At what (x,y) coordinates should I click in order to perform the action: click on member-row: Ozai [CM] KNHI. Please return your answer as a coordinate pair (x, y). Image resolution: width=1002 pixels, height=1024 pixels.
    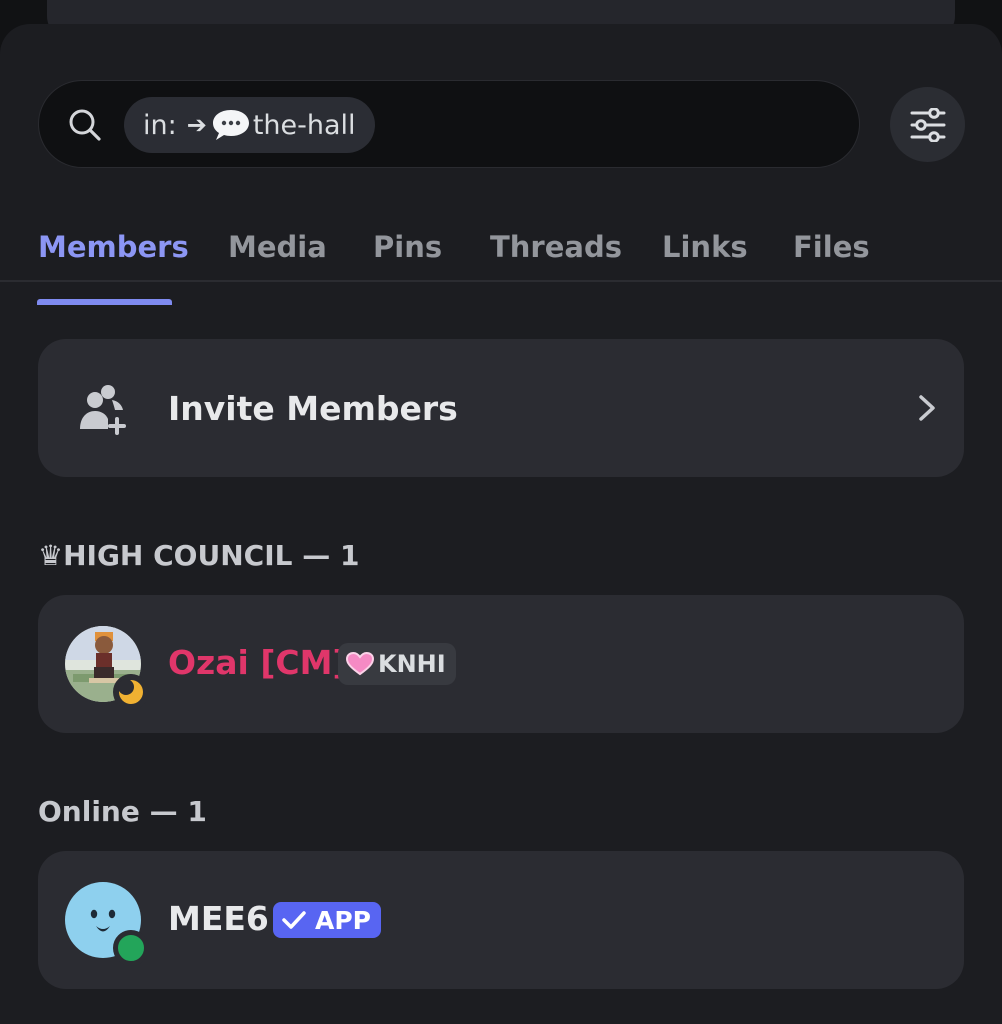
    Looking at the image, I should click on (501, 664).